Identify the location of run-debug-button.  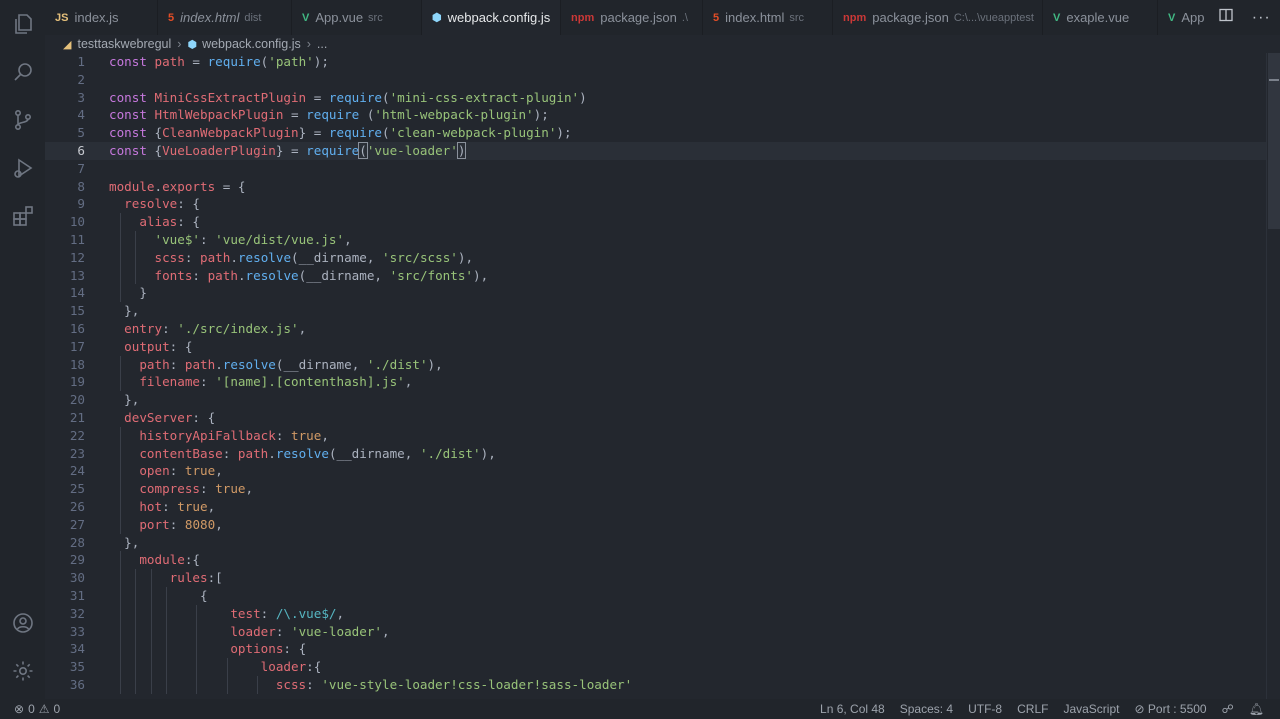
(22, 168).